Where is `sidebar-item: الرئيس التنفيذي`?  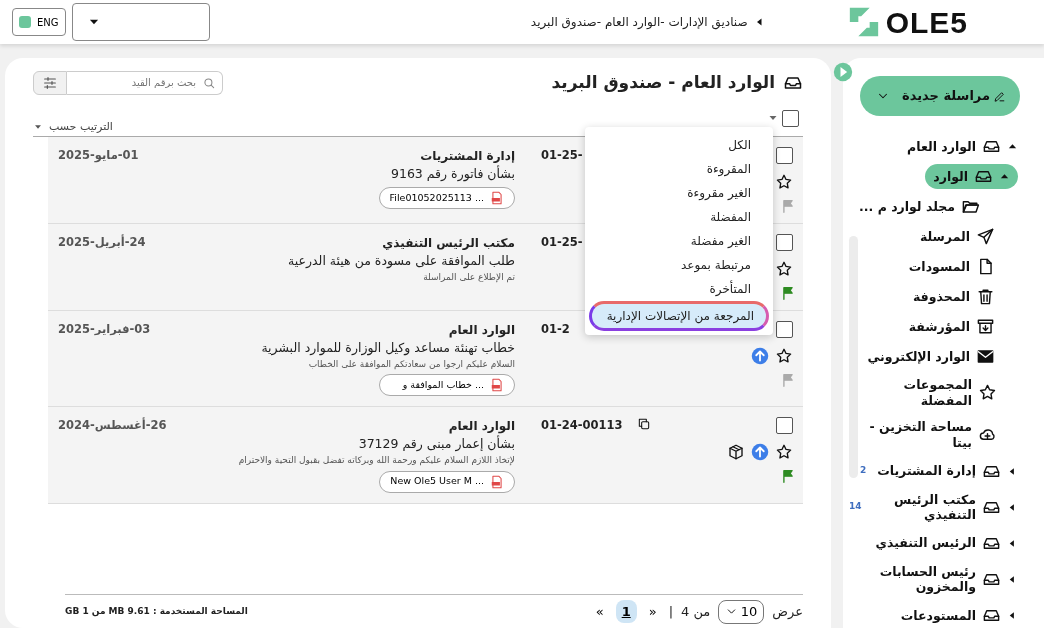 sidebar-item: الرئيس التنفيذي is located at coordinates (946, 543).